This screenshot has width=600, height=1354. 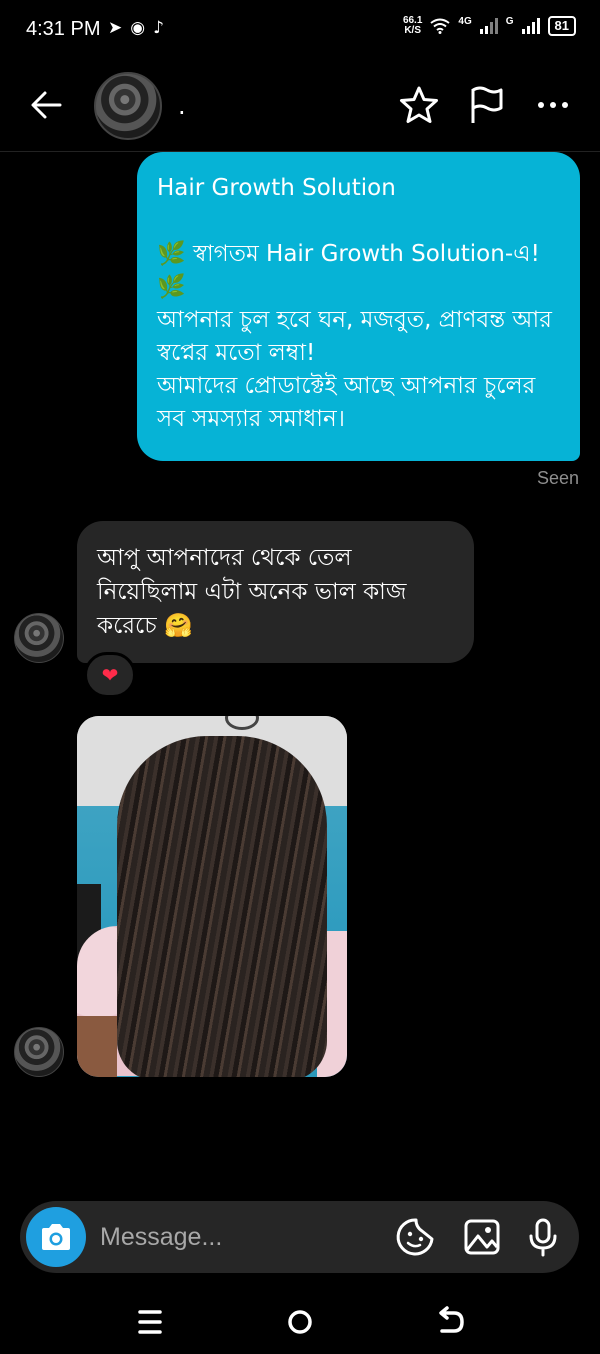 I want to click on tiktok-icon: ♪, so click(x=158, y=28).